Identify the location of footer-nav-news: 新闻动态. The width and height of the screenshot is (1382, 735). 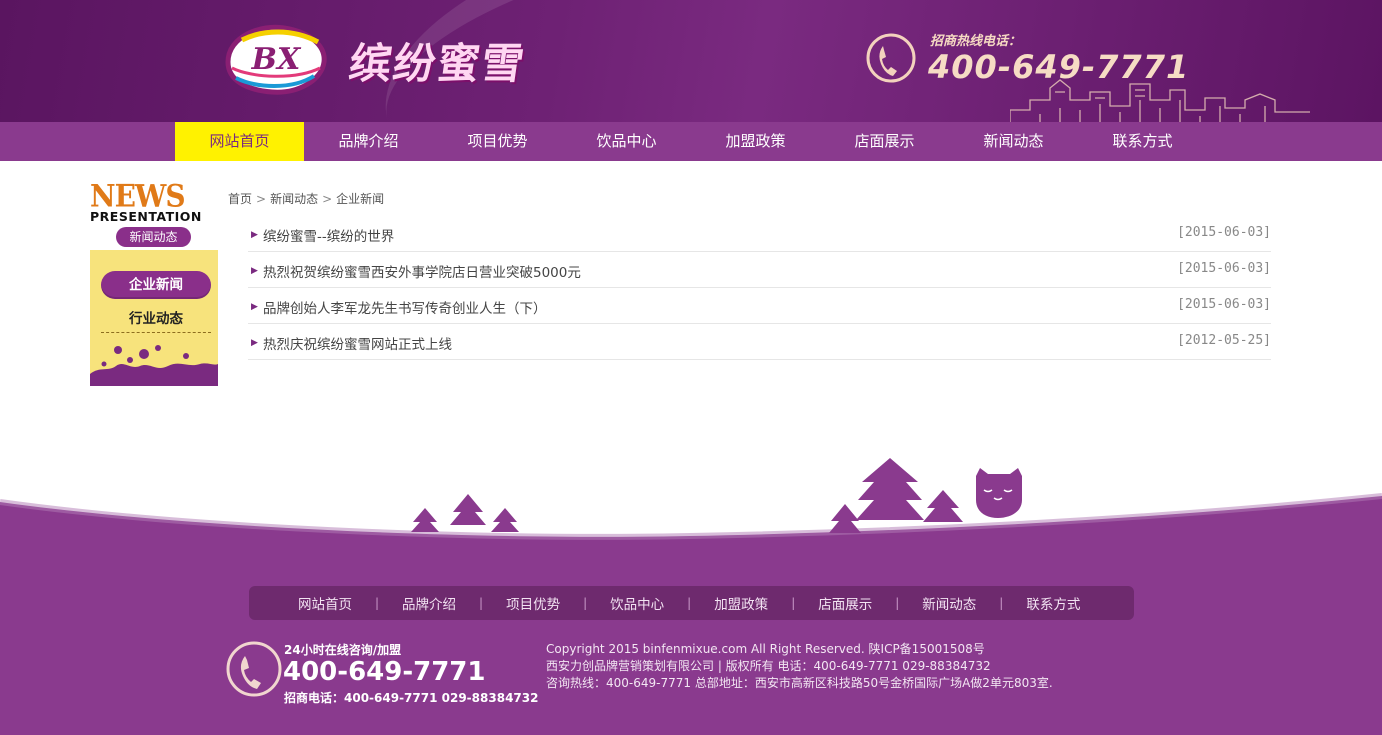
(949, 603).